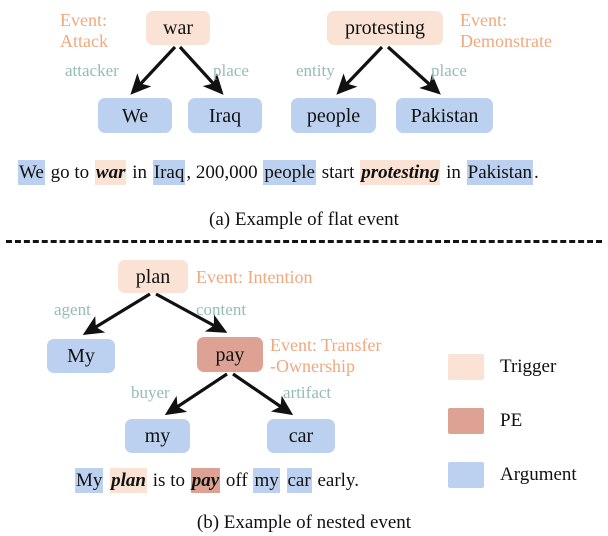  I want to click on legend-label: PE, so click(511, 420).